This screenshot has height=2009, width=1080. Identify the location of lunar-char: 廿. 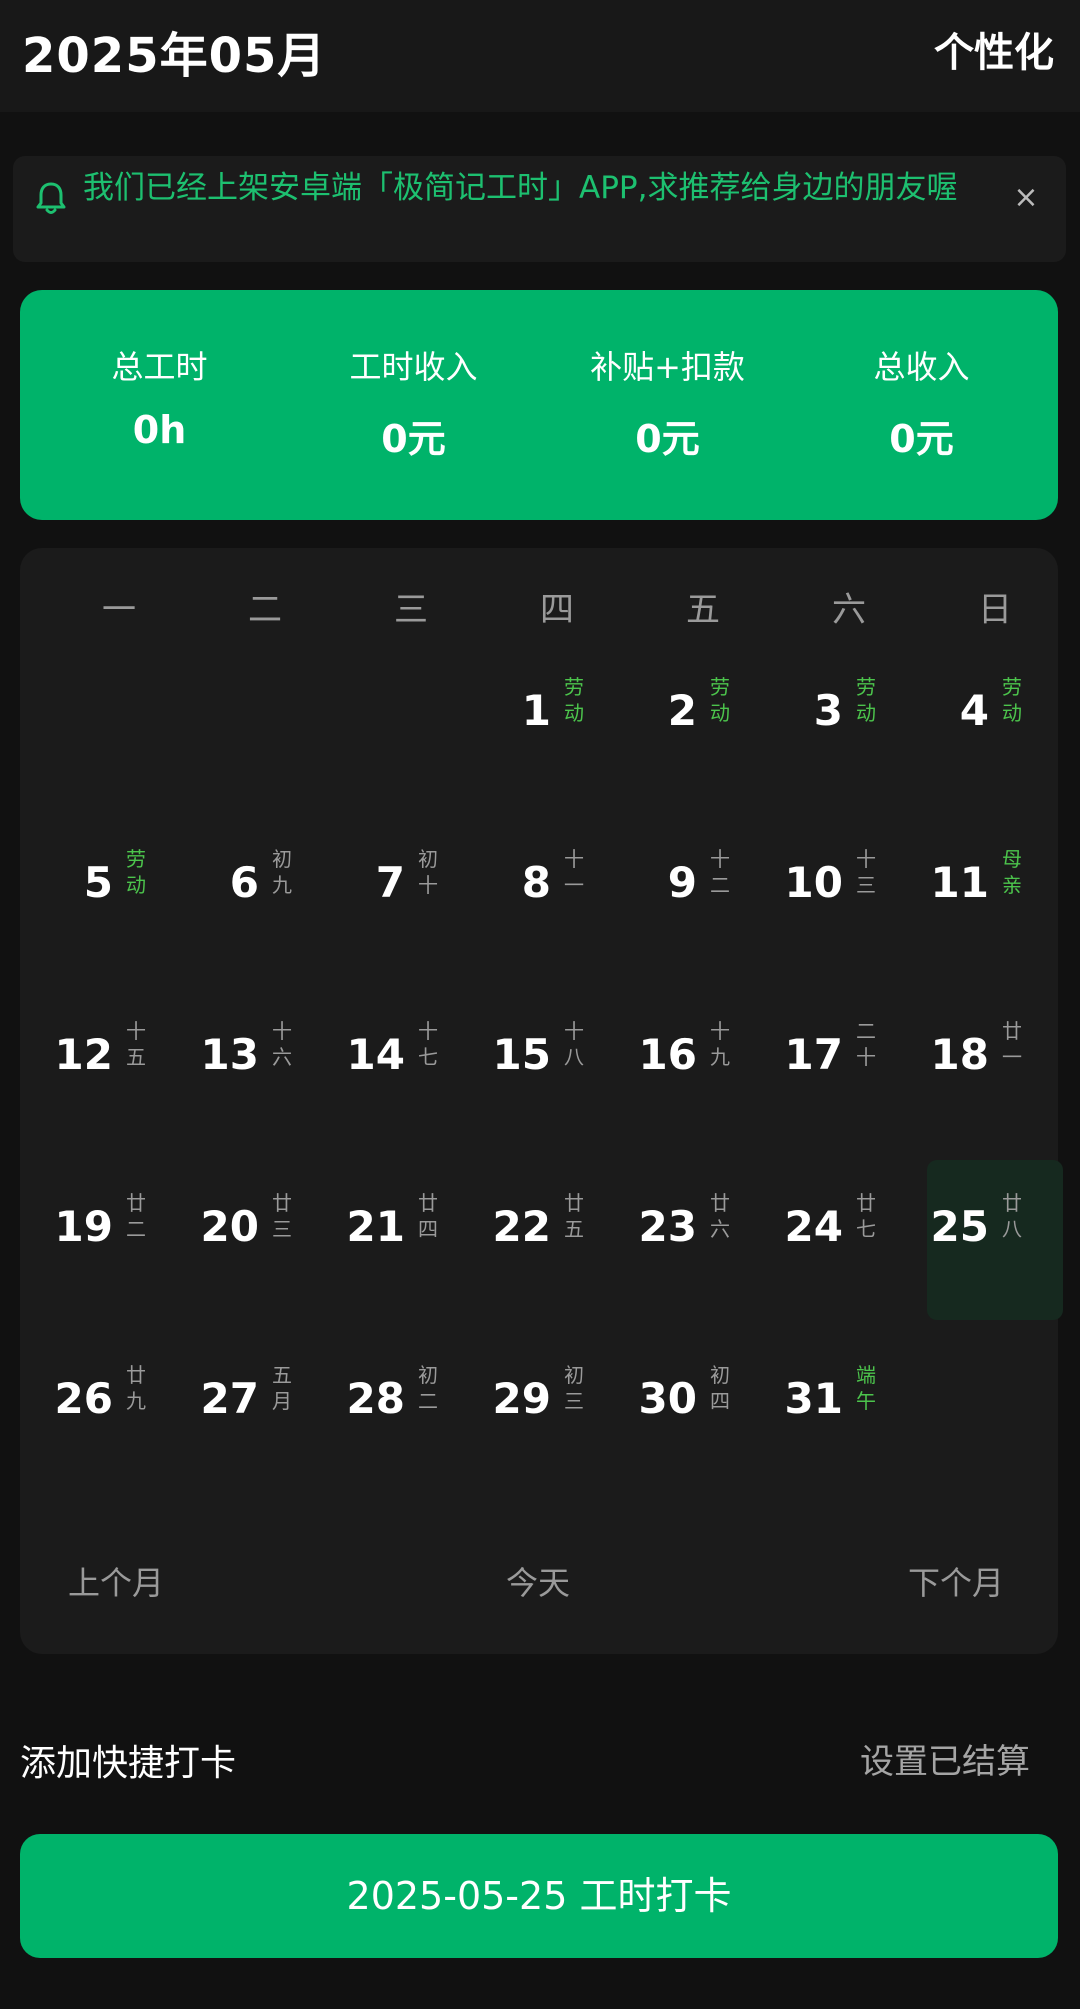
(1012, 1031).